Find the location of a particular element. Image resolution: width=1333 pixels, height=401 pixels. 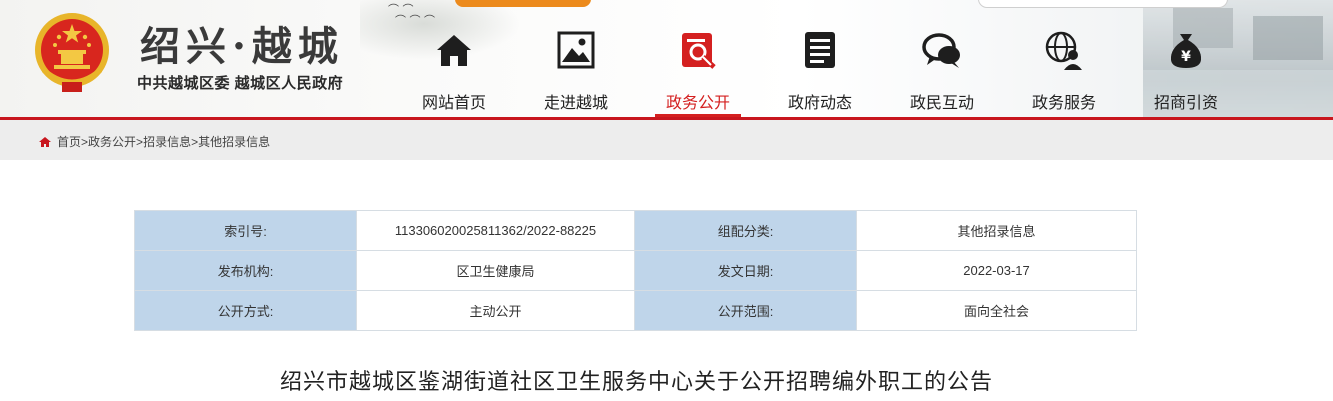

nav-label: 网站首页 is located at coordinates (453, 103).